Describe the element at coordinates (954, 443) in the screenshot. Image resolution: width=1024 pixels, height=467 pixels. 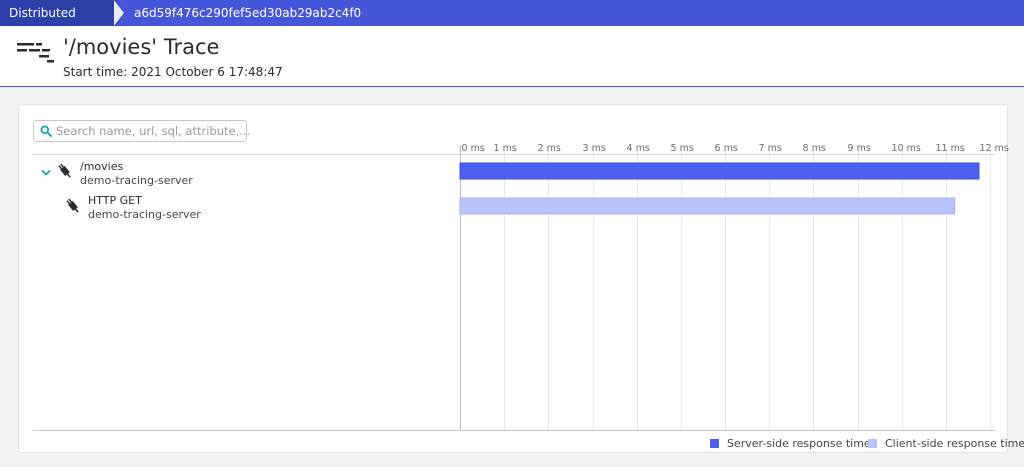
I see `legend-label: Client-side response time` at that location.